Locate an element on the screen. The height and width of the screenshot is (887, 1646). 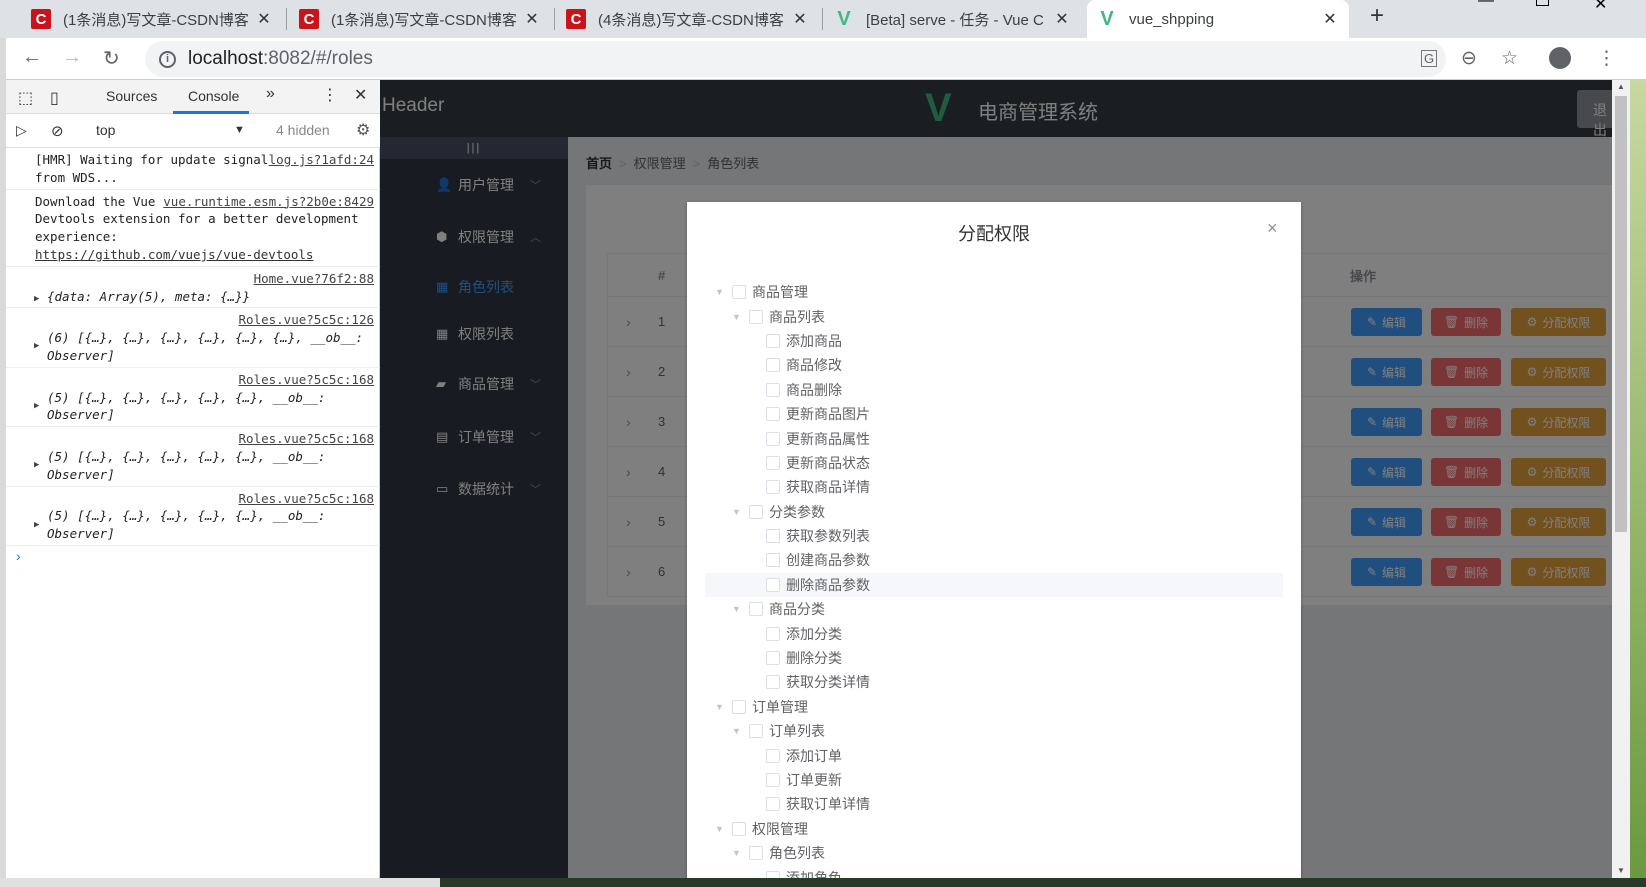
tree-node: 获取分类详情 is located at coordinates (994, 682).